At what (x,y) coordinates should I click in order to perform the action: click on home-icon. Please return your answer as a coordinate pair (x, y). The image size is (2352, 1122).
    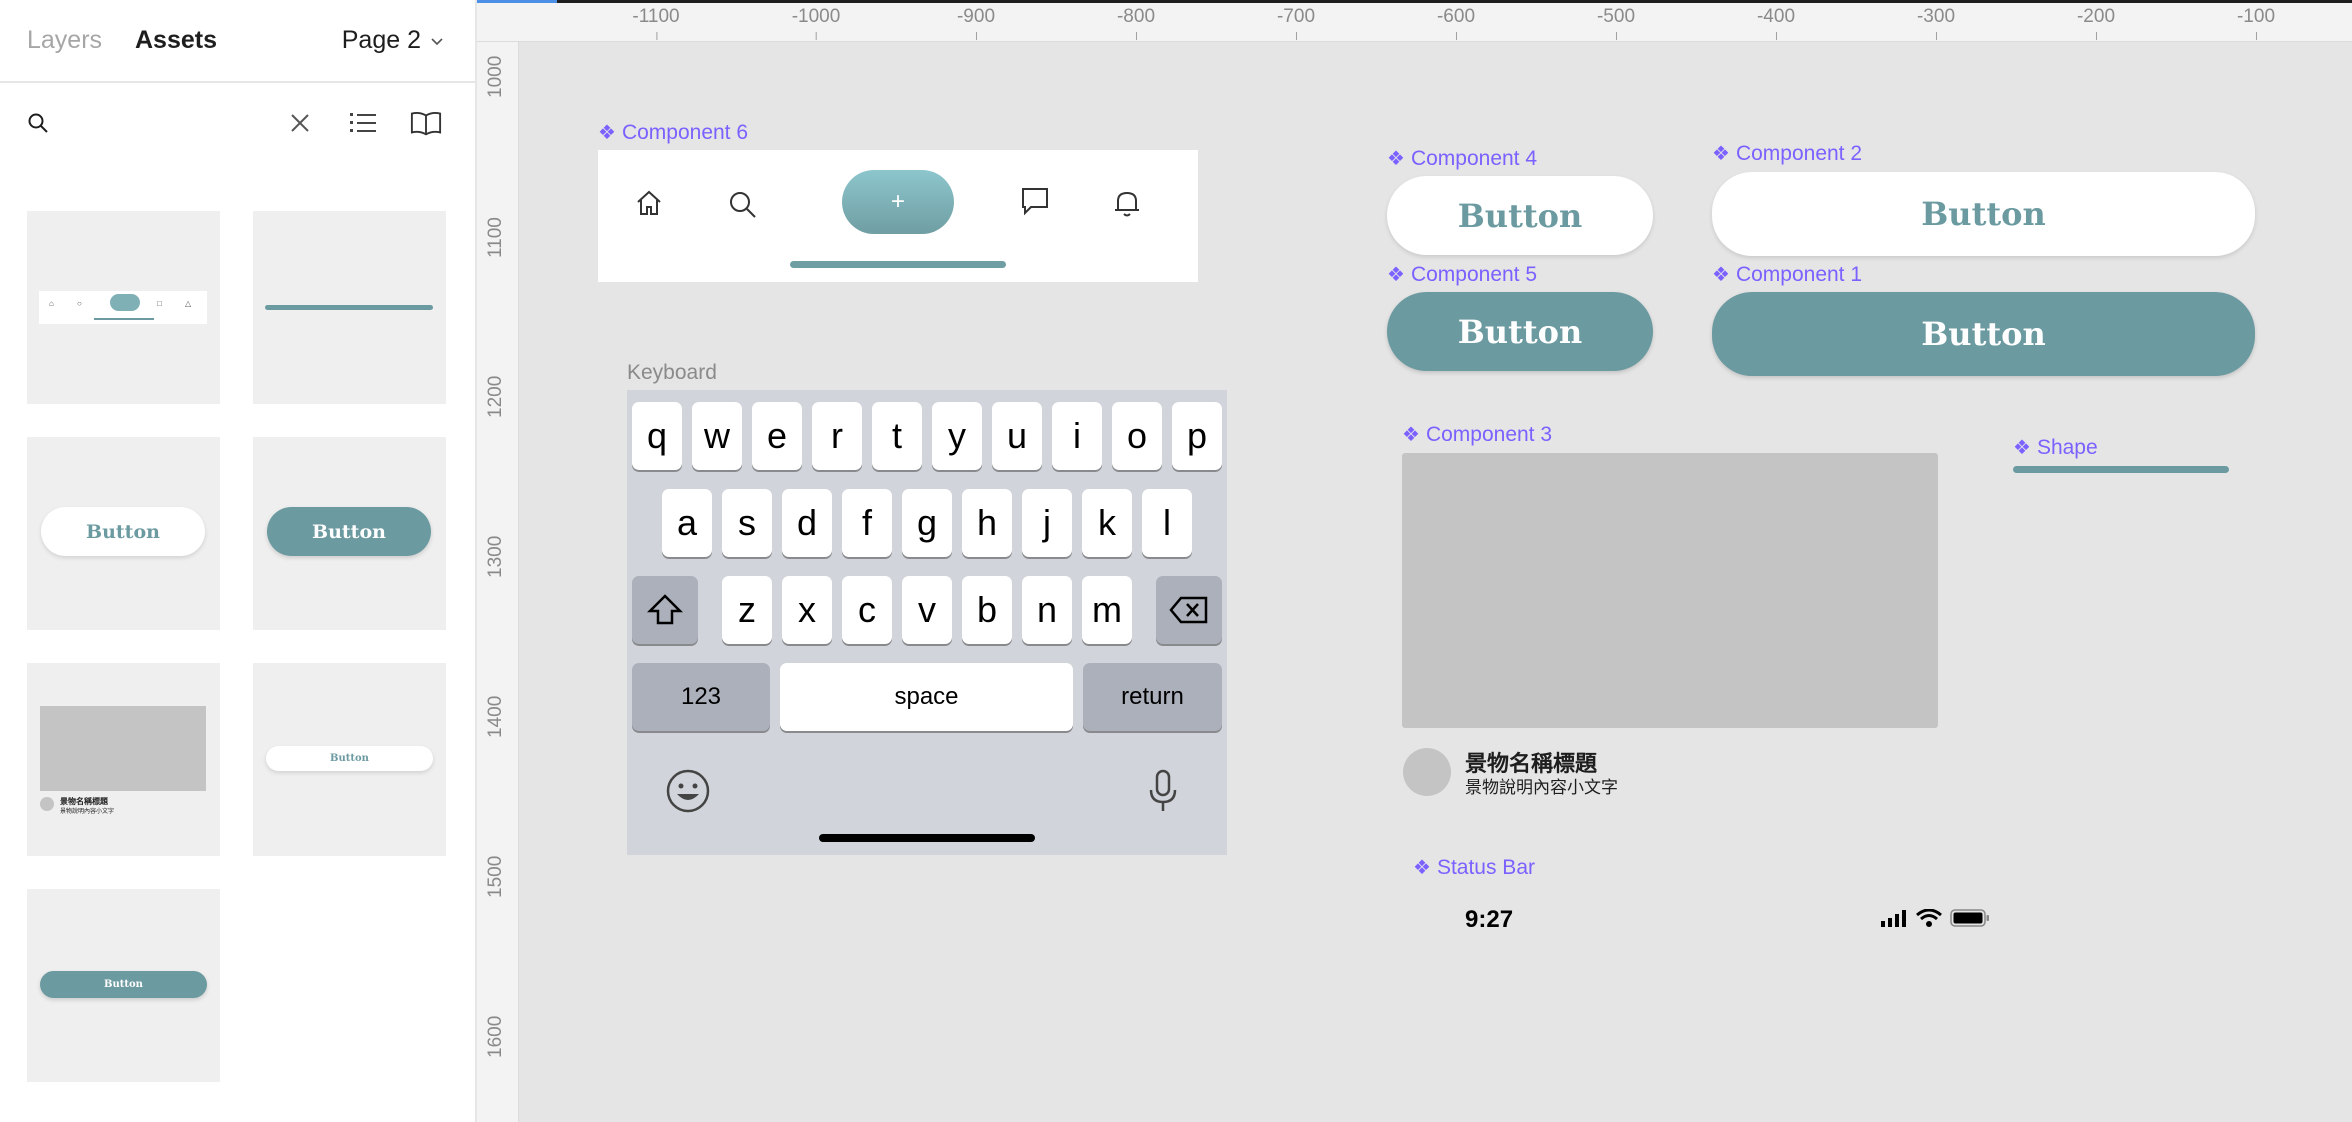
    Looking at the image, I should click on (649, 203).